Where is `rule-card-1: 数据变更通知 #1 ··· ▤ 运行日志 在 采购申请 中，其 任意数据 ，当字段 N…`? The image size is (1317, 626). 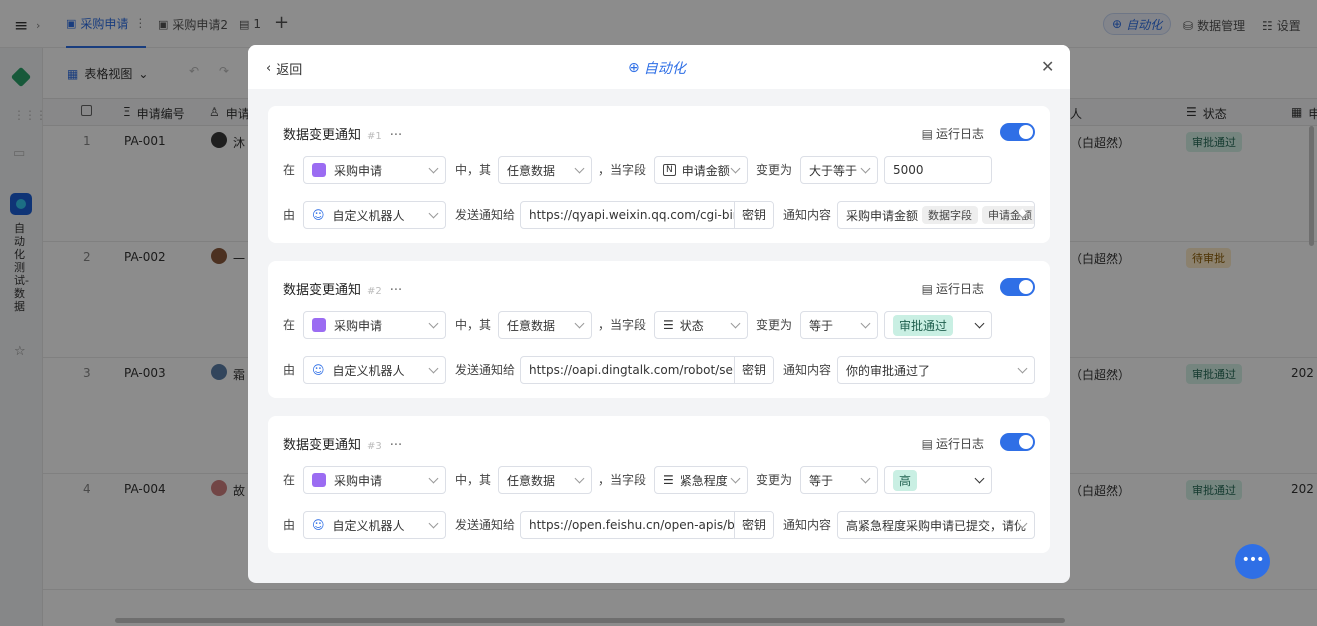 rule-card-1: 数据变更通知 #1 ··· ▤ 运行日志 在 采购申请 中，其 任意数据 ，当字段 N… is located at coordinates (659, 174).